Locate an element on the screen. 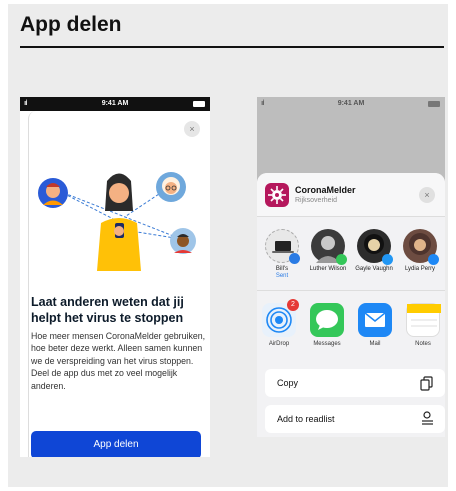 This screenshot has width=456, height=491. share-app-notes: Notes is located at coordinates (423, 325).